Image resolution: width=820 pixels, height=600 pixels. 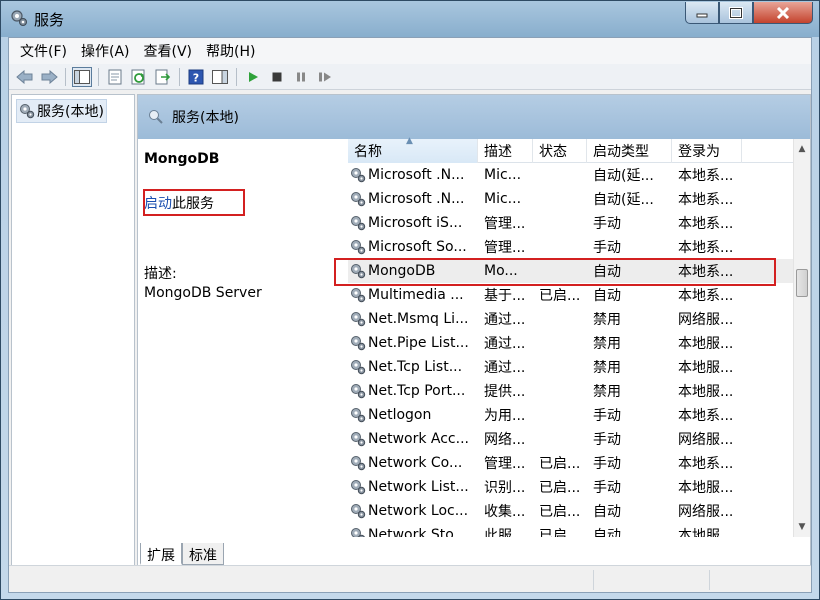 What do you see at coordinates (702, 13) in the screenshot?
I see `minimize-button` at bounding box center [702, 13].